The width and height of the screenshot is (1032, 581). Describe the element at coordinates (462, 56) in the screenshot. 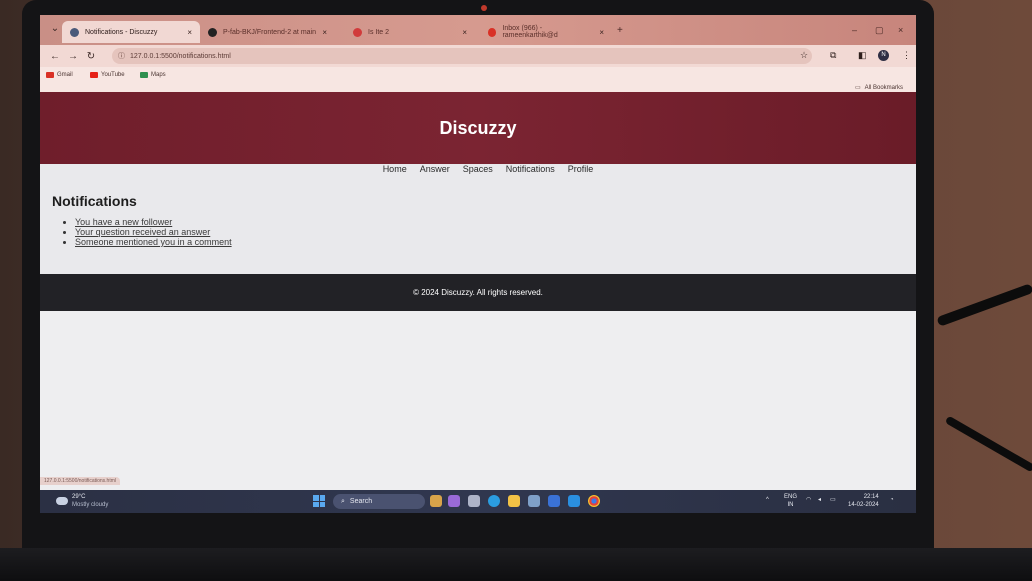

I see `address-bar: ⓘ 127.0.0.1:5500/notifications.html` at that location.